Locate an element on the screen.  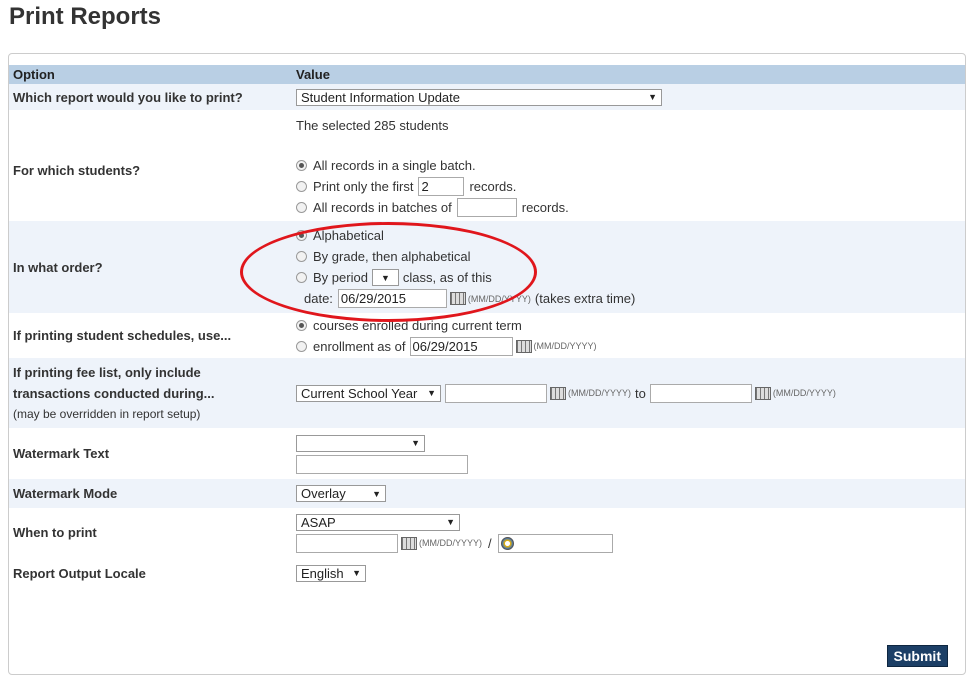
alphabetical-label: Alphabetical is located at coordinates (348, 235).